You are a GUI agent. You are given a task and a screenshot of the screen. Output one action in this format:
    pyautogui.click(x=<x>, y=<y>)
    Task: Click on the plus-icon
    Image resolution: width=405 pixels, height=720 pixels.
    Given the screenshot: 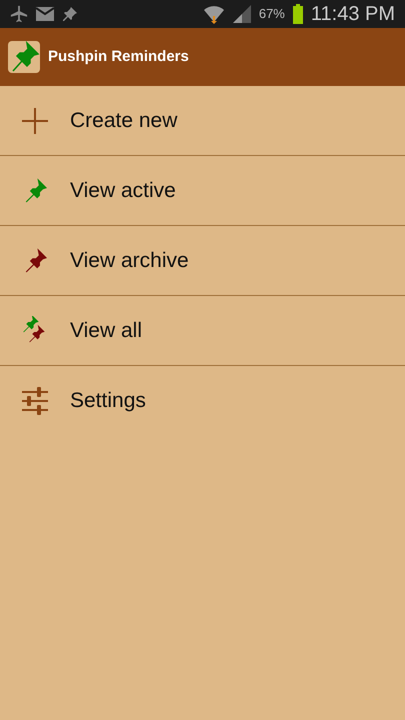 What is the action you would take?
    pyautogui.click(x=35, y=121)
    